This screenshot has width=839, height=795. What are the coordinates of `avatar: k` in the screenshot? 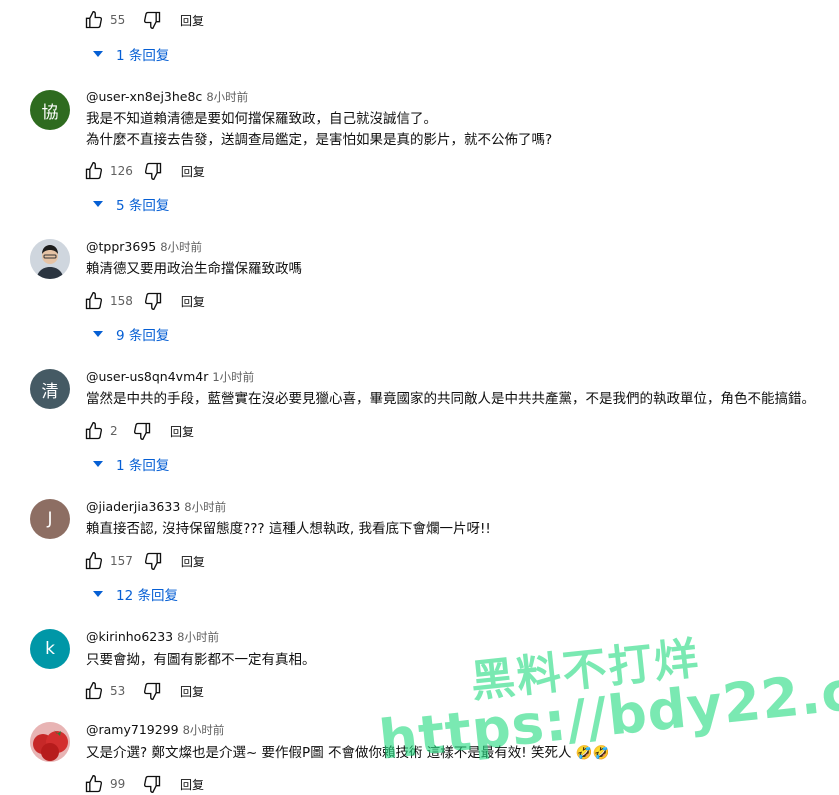 It's located at (50, 649).